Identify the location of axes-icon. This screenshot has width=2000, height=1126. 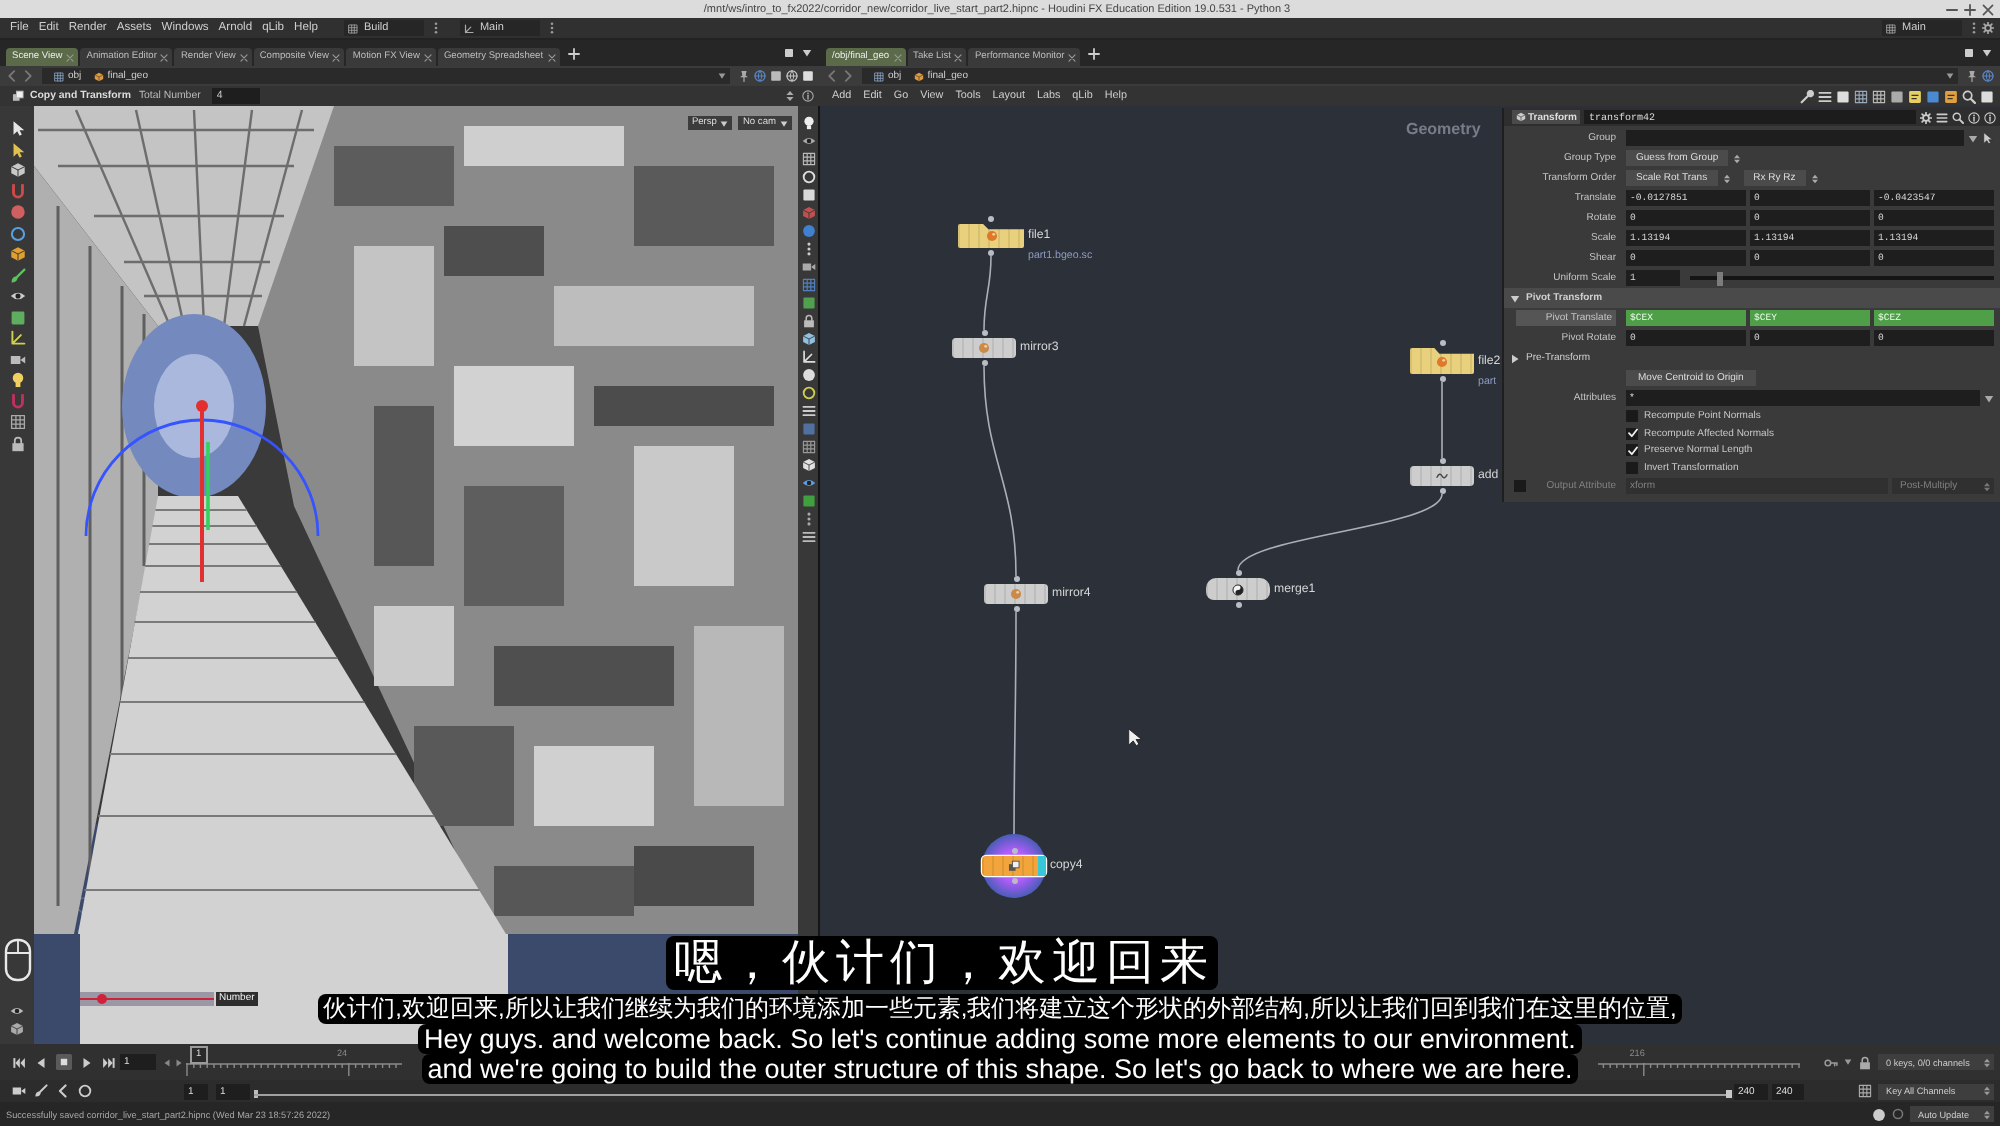
(17, 338).